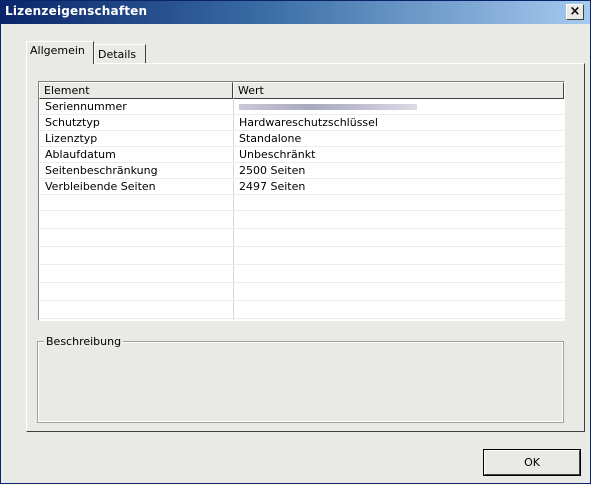 The image size is (591, 484). Describe the element at coordinates (270, 138) in the screenshot. I see `row-value: Standalone` at that location.